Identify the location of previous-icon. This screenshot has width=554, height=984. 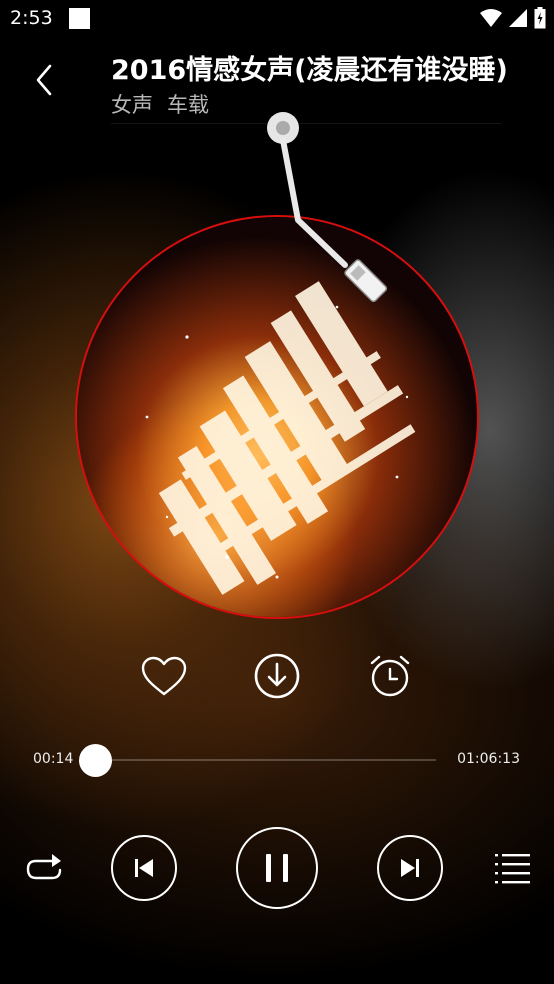
(144, 868).